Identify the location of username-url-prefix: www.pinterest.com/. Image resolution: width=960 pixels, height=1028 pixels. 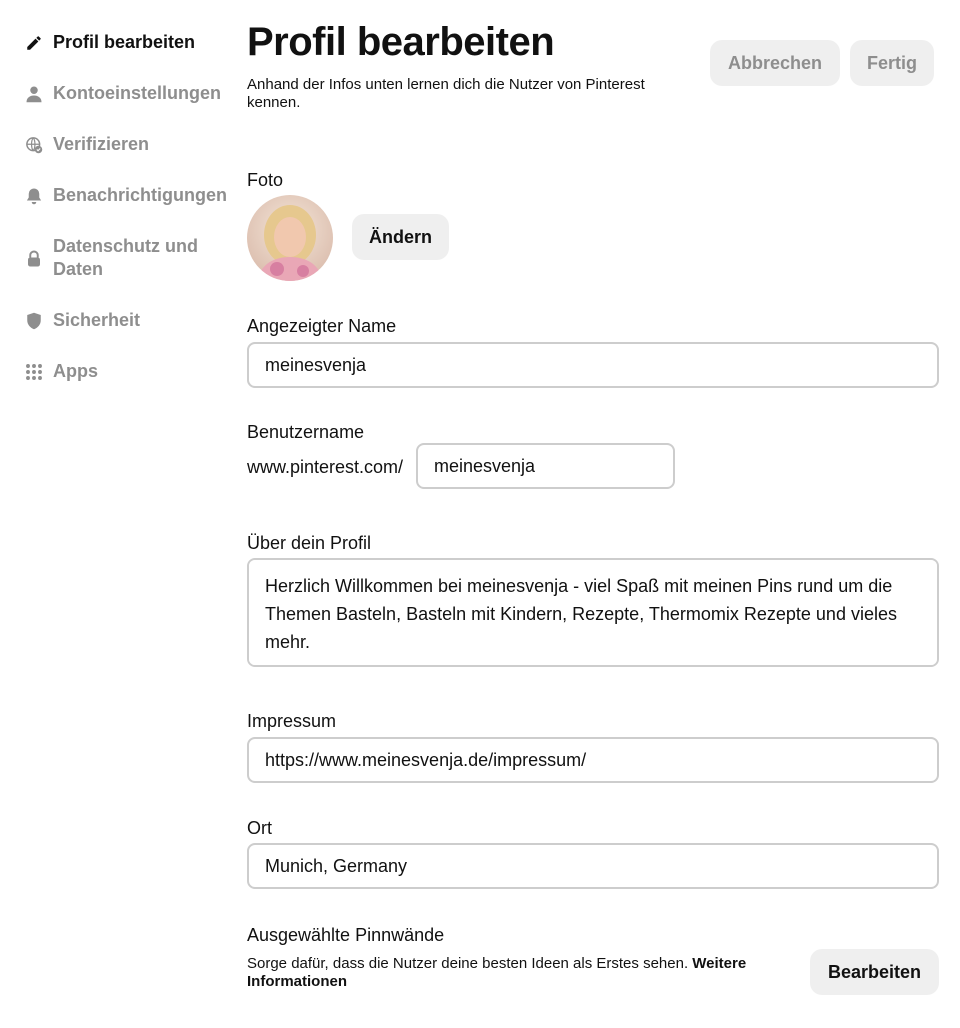
(325, 467).